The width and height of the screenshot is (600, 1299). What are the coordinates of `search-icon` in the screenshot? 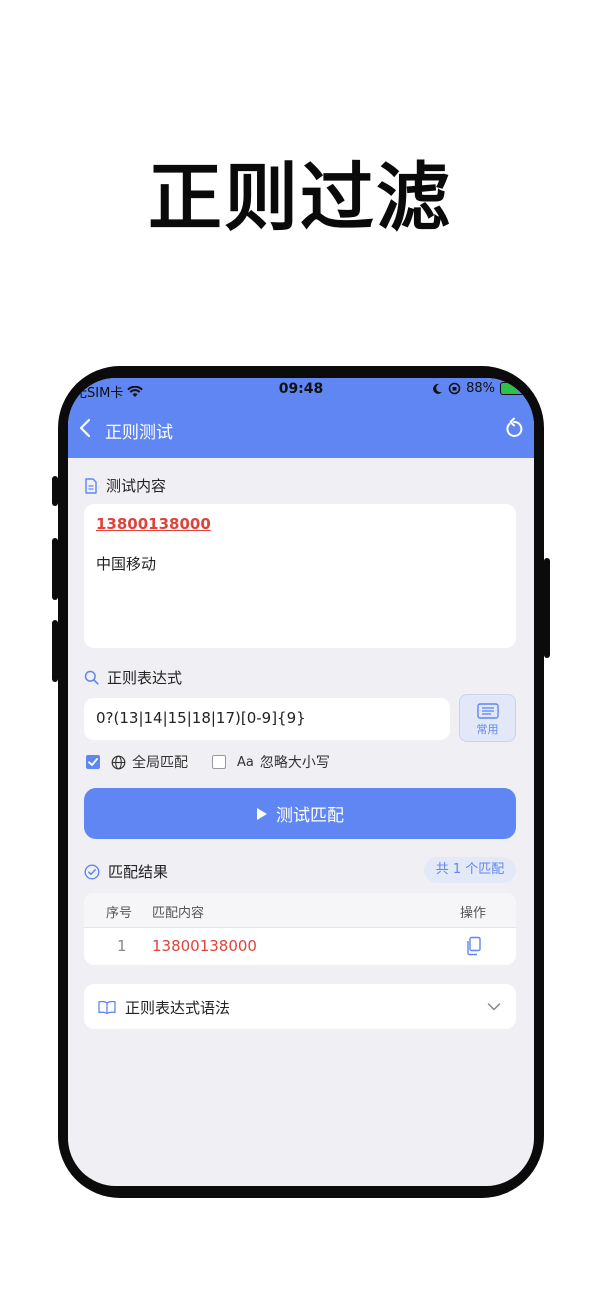 It's located at (91, 677).